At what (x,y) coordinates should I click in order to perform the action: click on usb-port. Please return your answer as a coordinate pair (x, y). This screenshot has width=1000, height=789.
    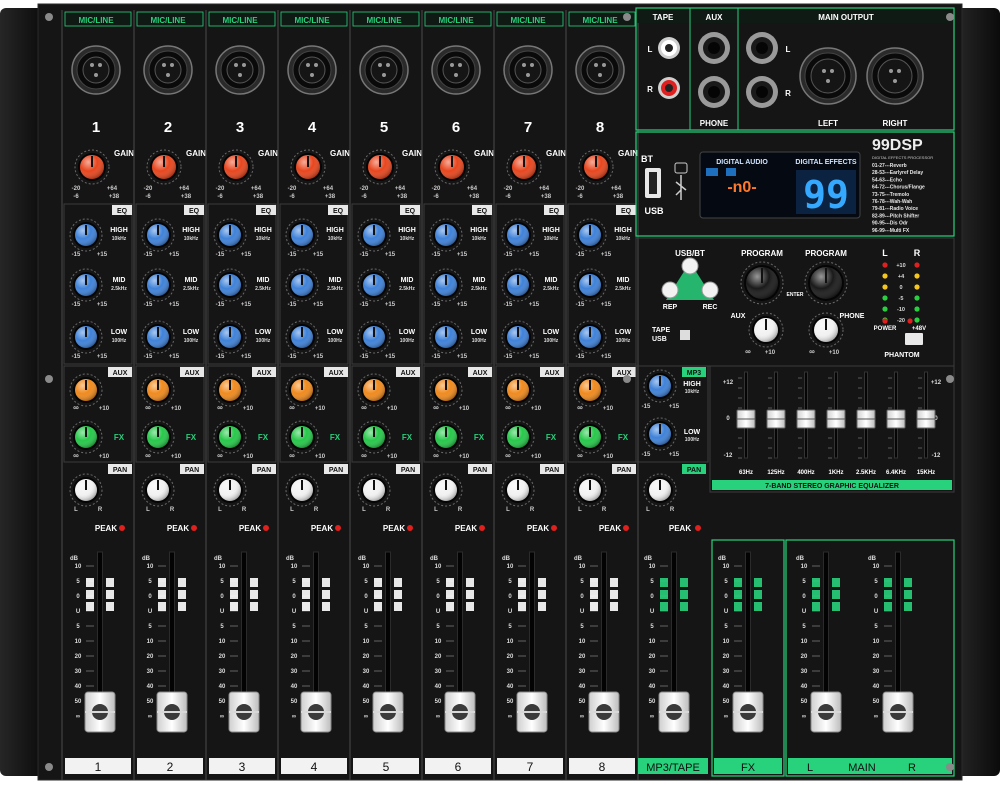
    Looking at the image, I should click on (653, 183).